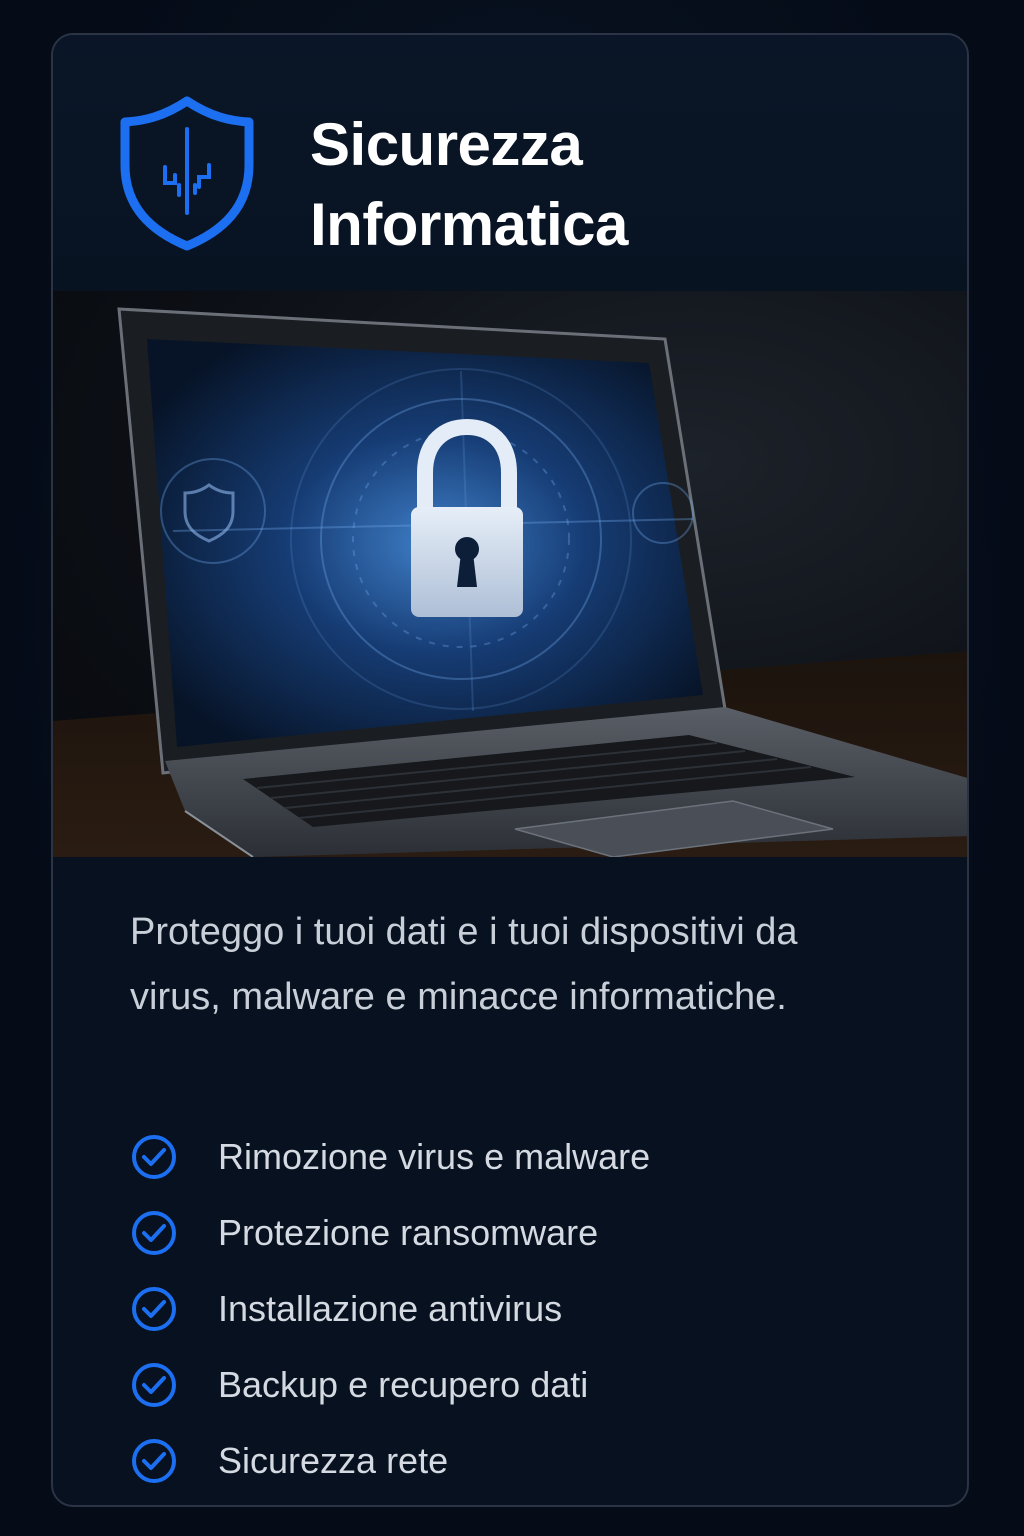 The height and width of the screenshot is (1536, 1024). What do you see at coordinates (469, 224) in the screenshot?
I see `title-line-2: Informatica` at bounding box center [469, 224].